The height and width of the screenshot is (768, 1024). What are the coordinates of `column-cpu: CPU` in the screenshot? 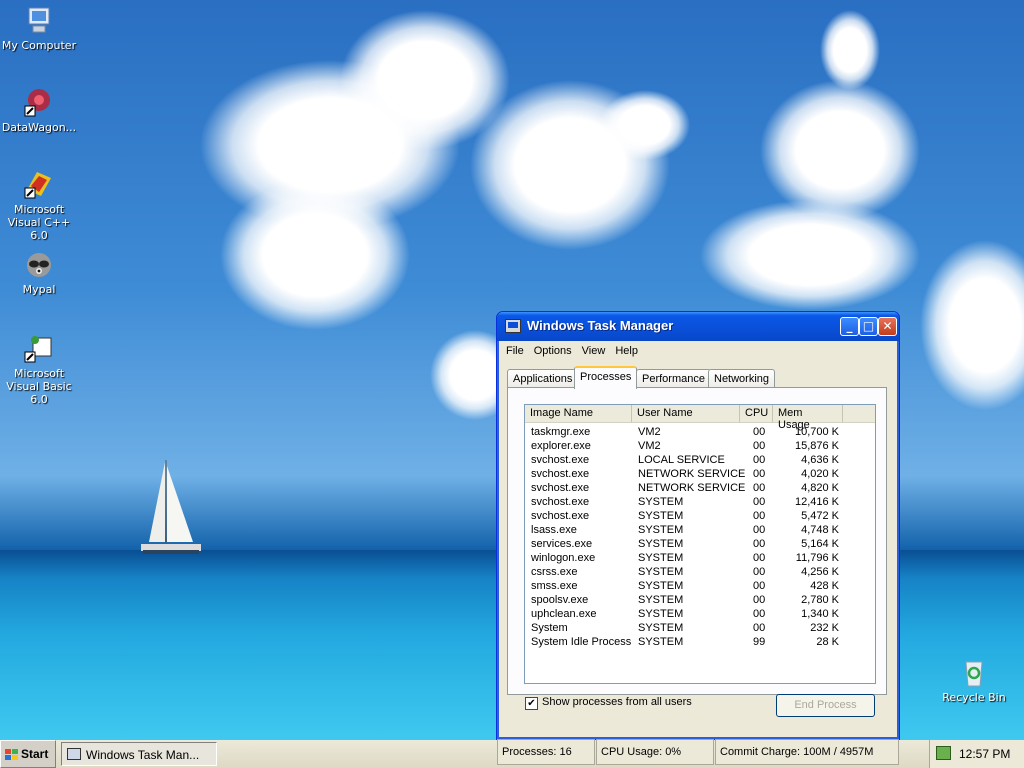 It's located at (756, 413).